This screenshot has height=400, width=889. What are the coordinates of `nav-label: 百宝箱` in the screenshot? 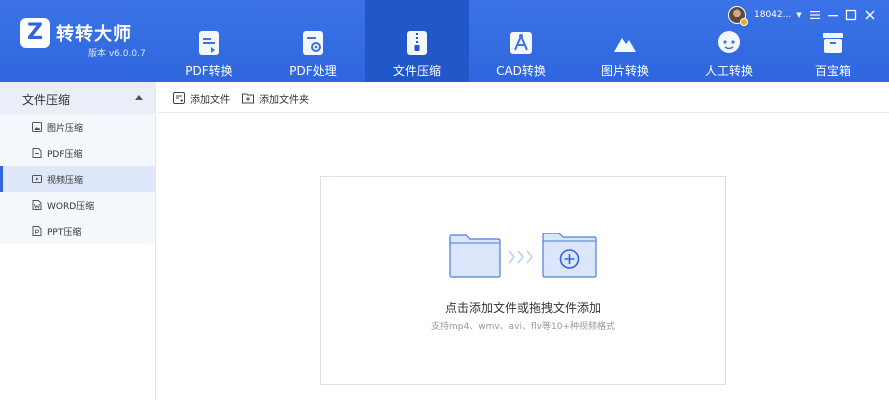 It's located at (832, 71).